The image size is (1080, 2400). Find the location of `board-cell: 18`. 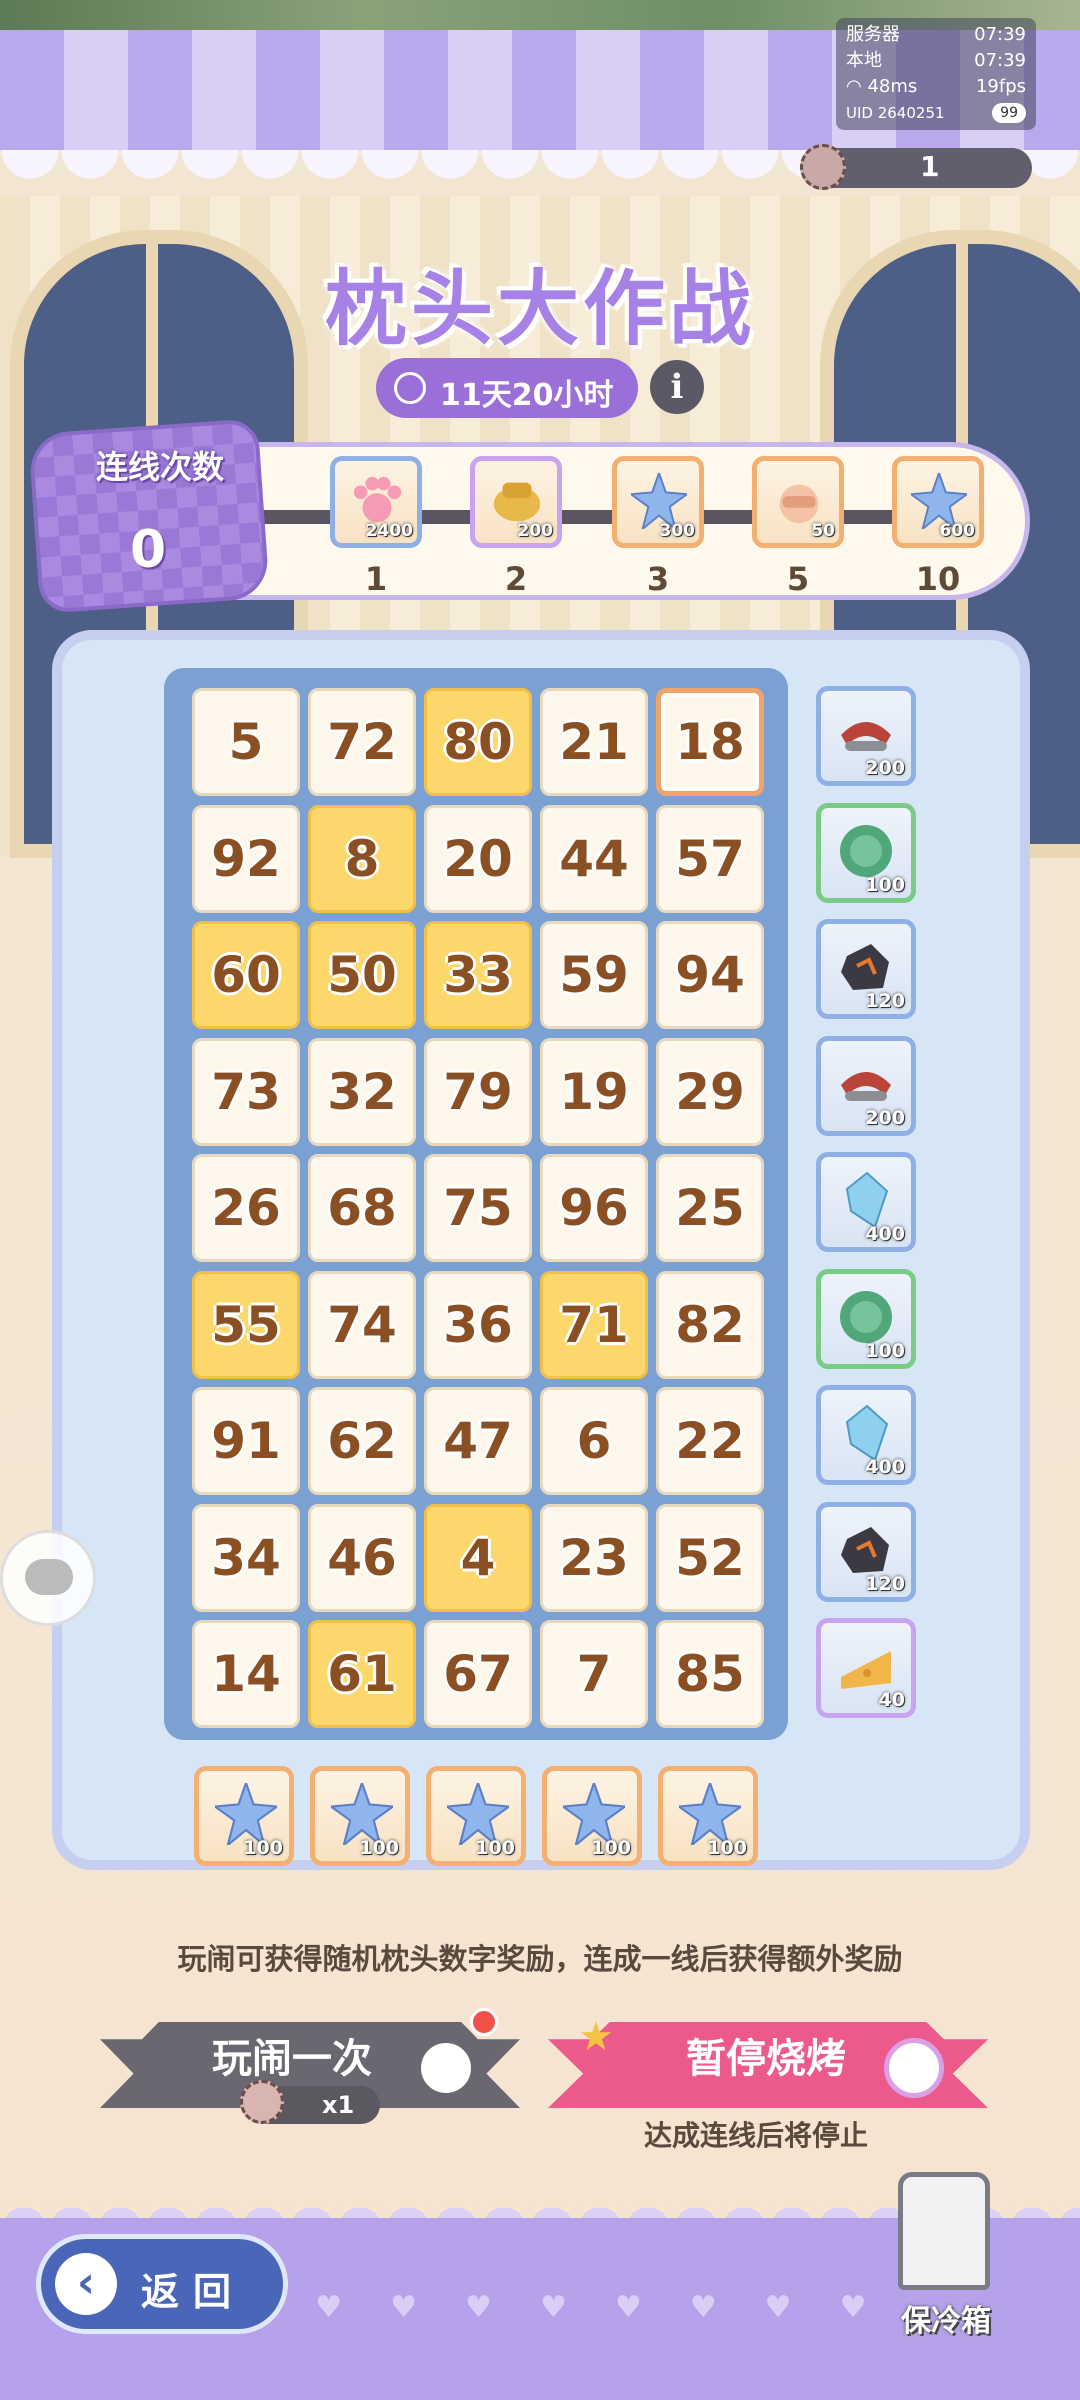

board-cell: 18 is located at coordinates (710, 742).